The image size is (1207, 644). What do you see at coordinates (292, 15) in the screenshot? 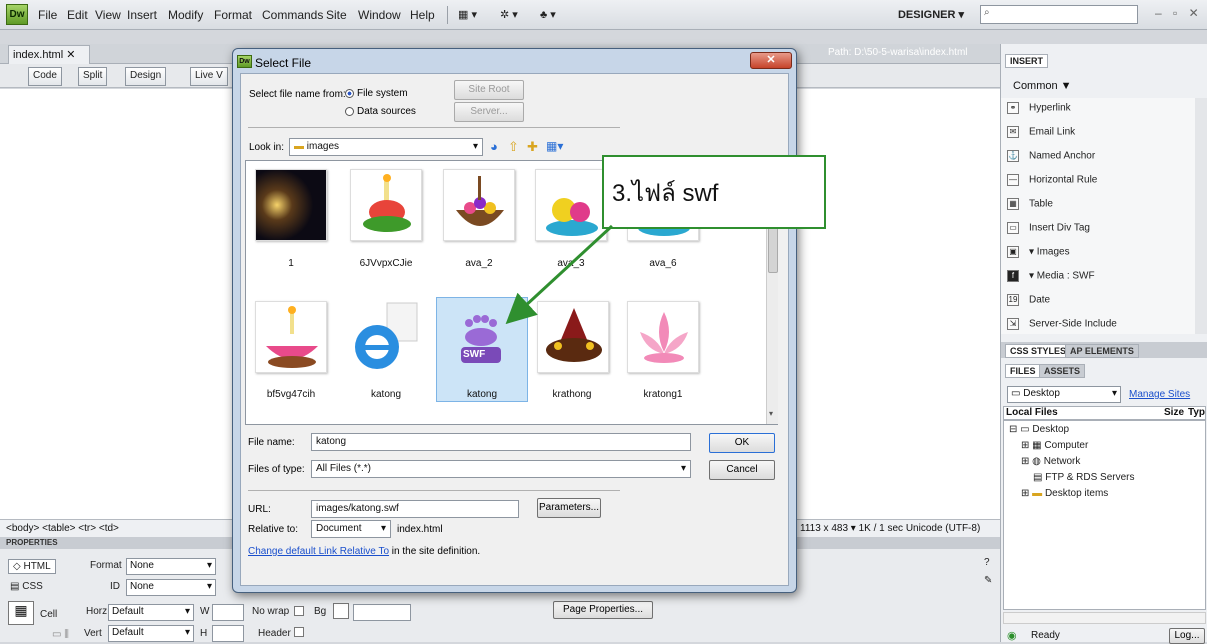
I see `menu-commands: Commands` at bounding box center [292, 15].